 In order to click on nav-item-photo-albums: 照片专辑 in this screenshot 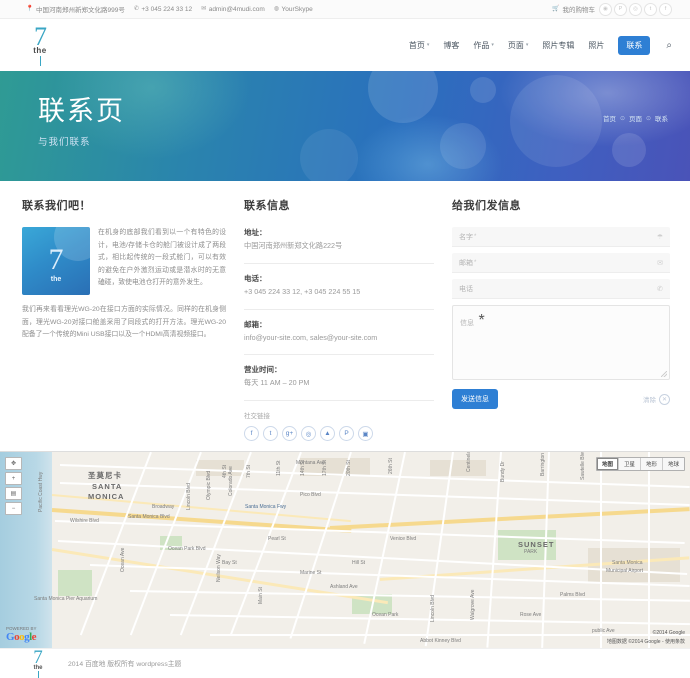, I will do `click(558, 45)`.